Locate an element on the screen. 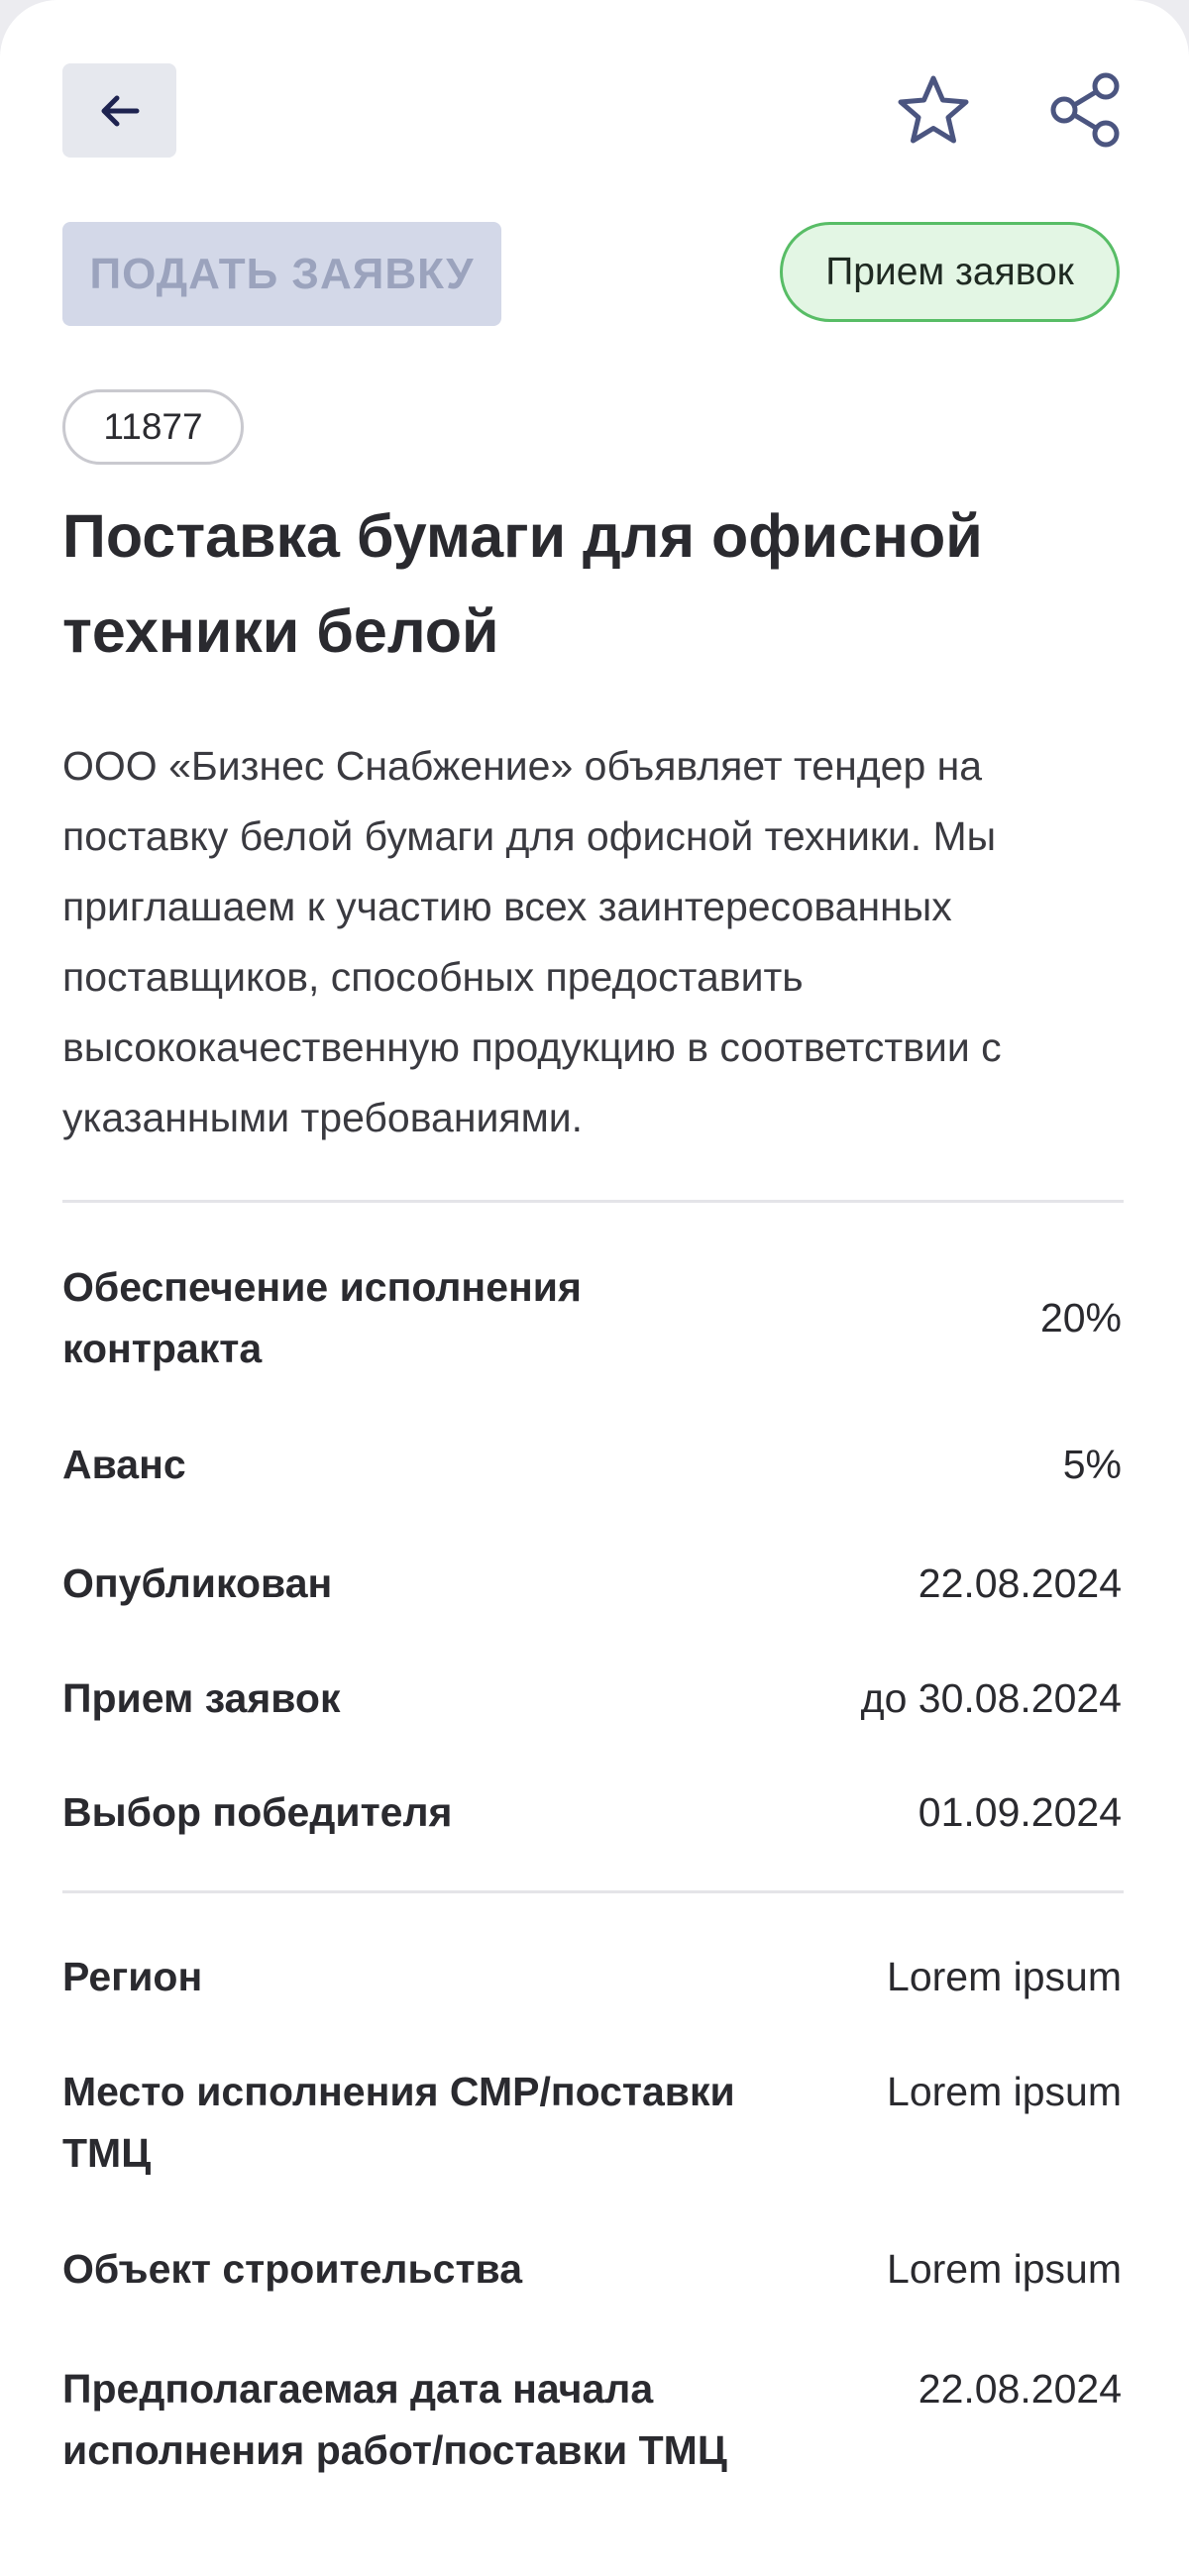 The width and height of the screenshot is (1189, 2576). detail-value-delivery-place: Lorem ipsum is located at coordinates (1005, 2091).